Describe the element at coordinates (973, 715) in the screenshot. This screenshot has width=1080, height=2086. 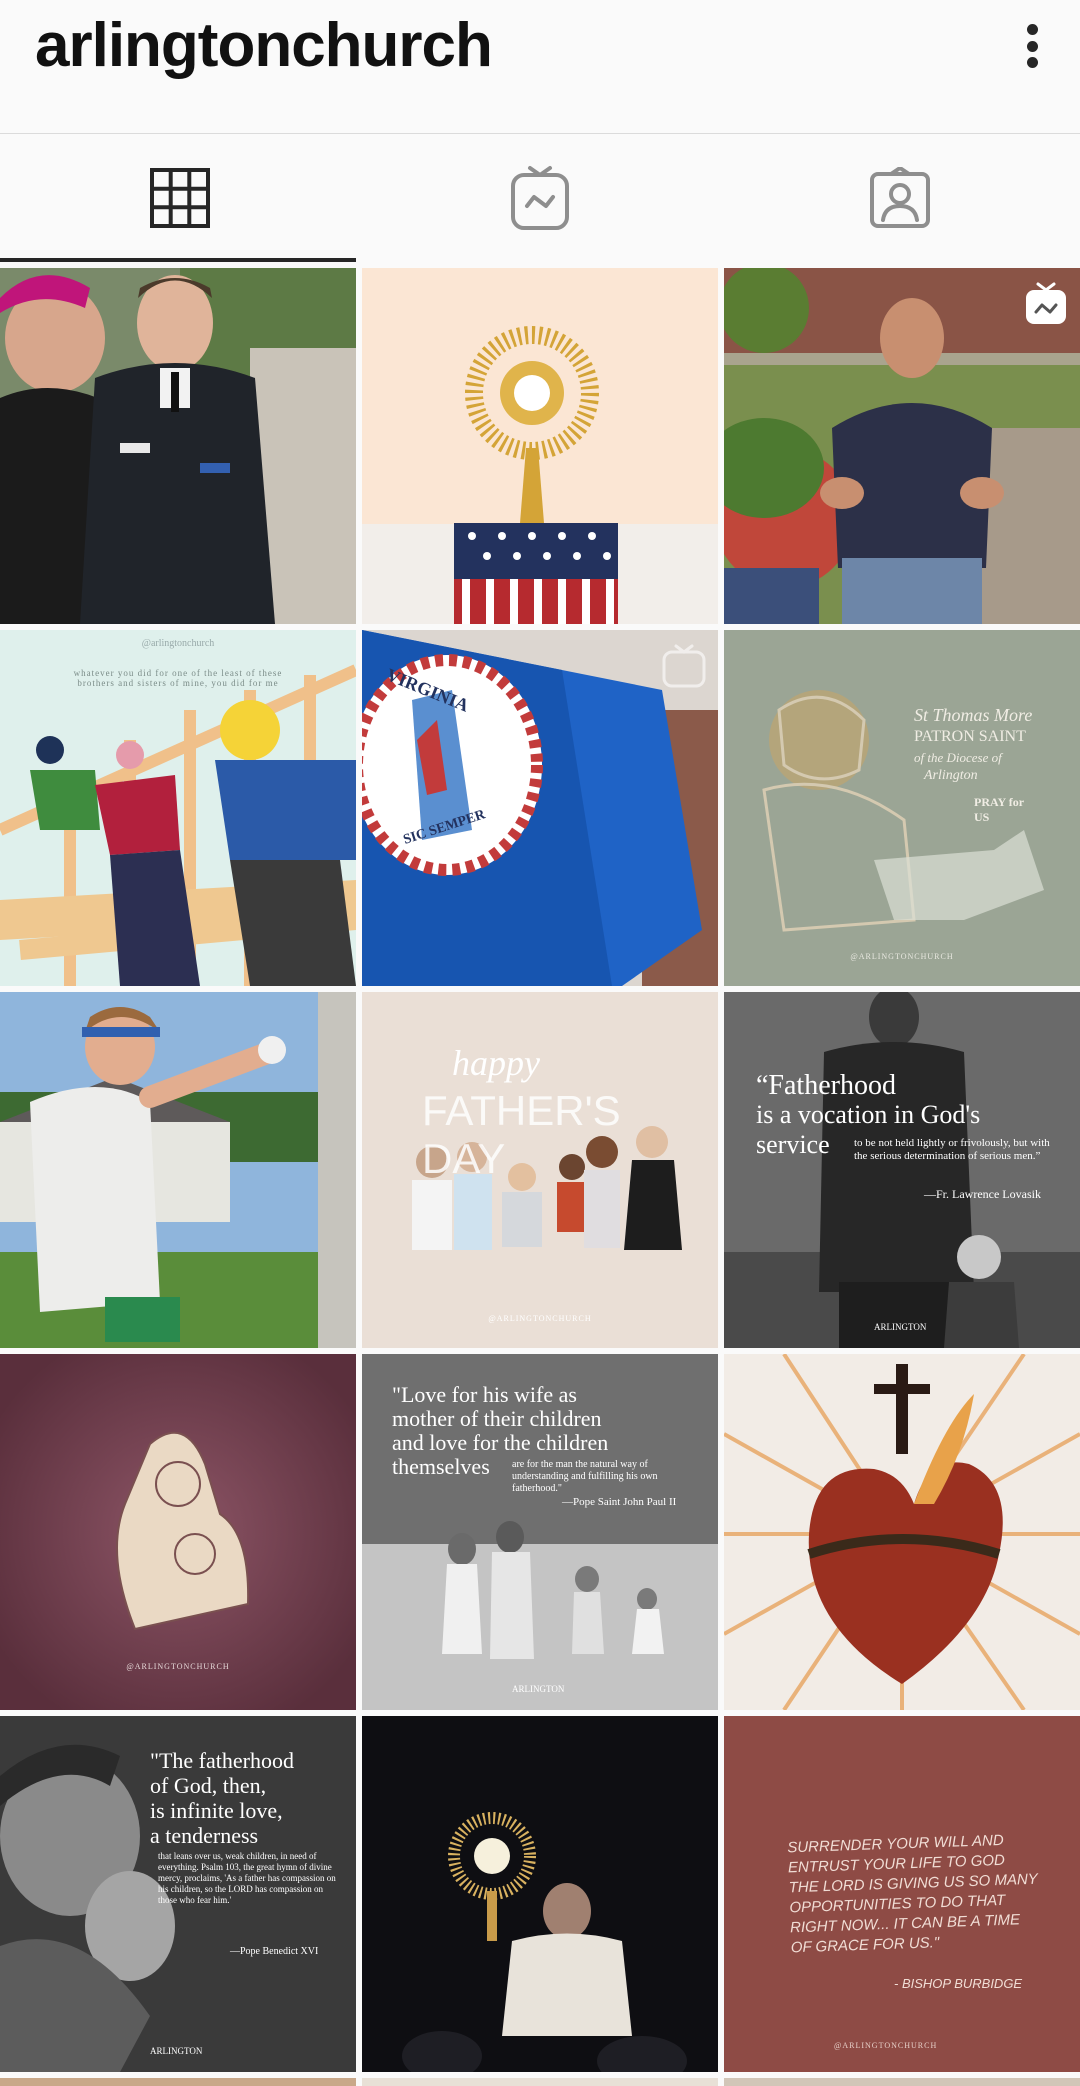
I see `post-title-line1: St Thomas More` at that location.